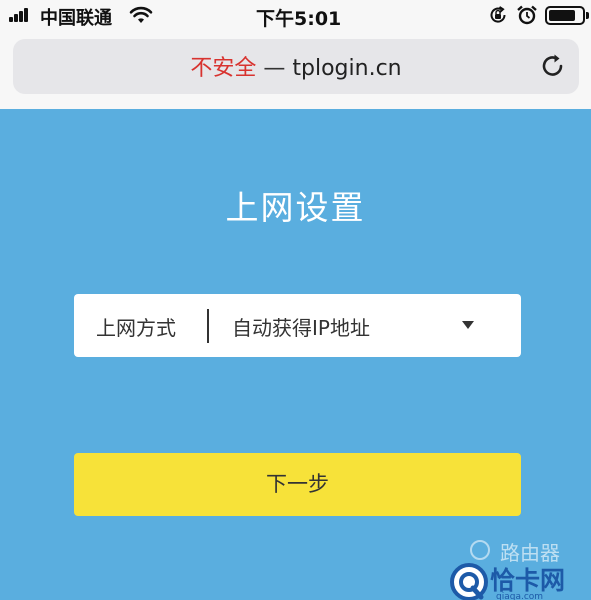 Image resolution: width=591 pixels, height=600 pixels. I want to click on connection-type-value: 自动获得IP地址, so click(301, 326).